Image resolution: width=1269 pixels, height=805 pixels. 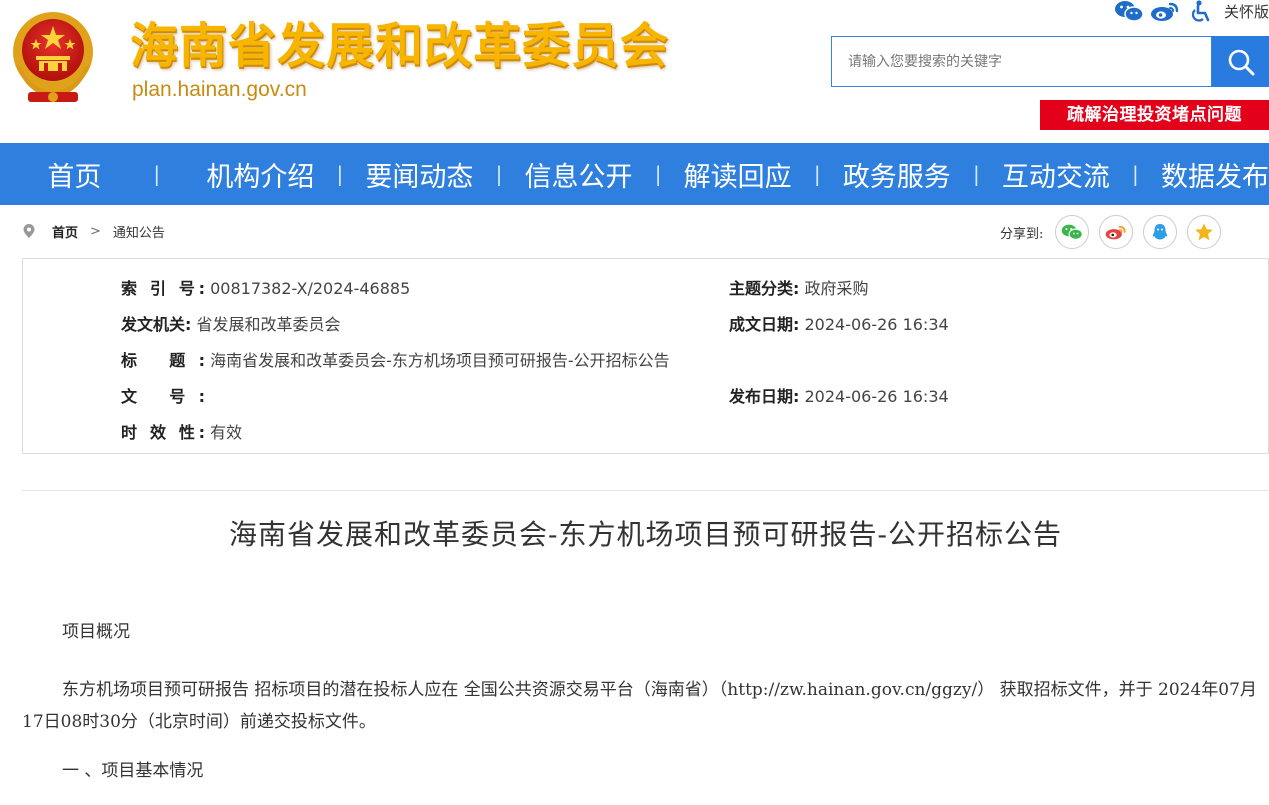 I want to click on search-input, so click(x=1021, y=61).